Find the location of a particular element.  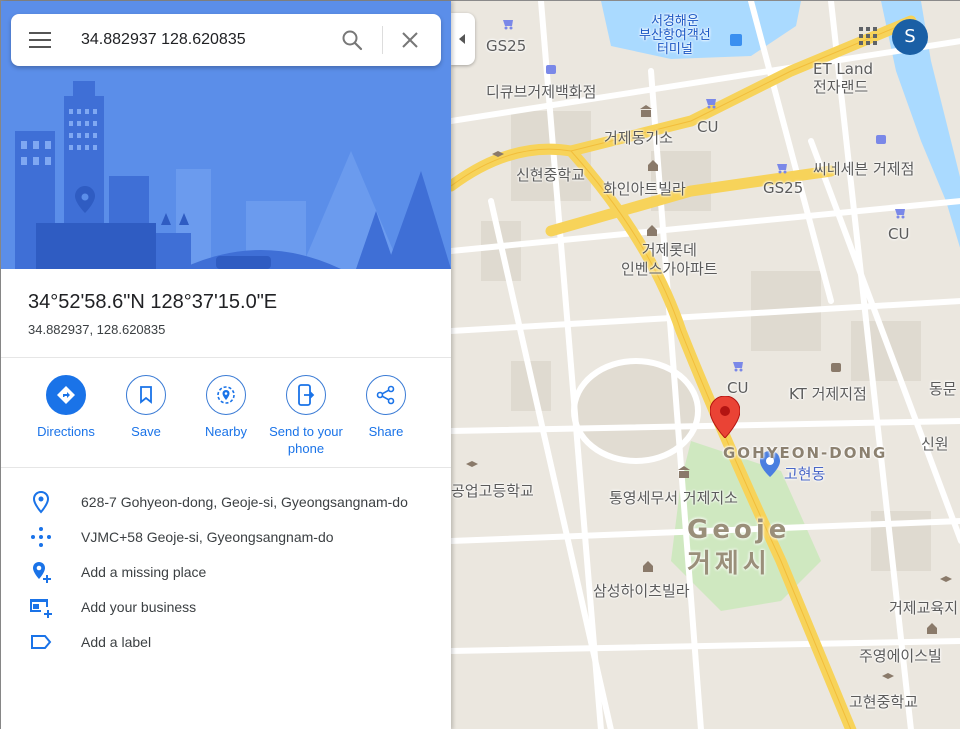

ferry-icon is located at coordinates (736, 40).